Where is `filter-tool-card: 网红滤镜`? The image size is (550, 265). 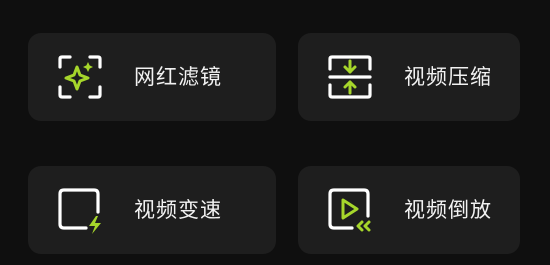
filter-tool-card: 网红滤镜 is located at coordinates (152, 77).